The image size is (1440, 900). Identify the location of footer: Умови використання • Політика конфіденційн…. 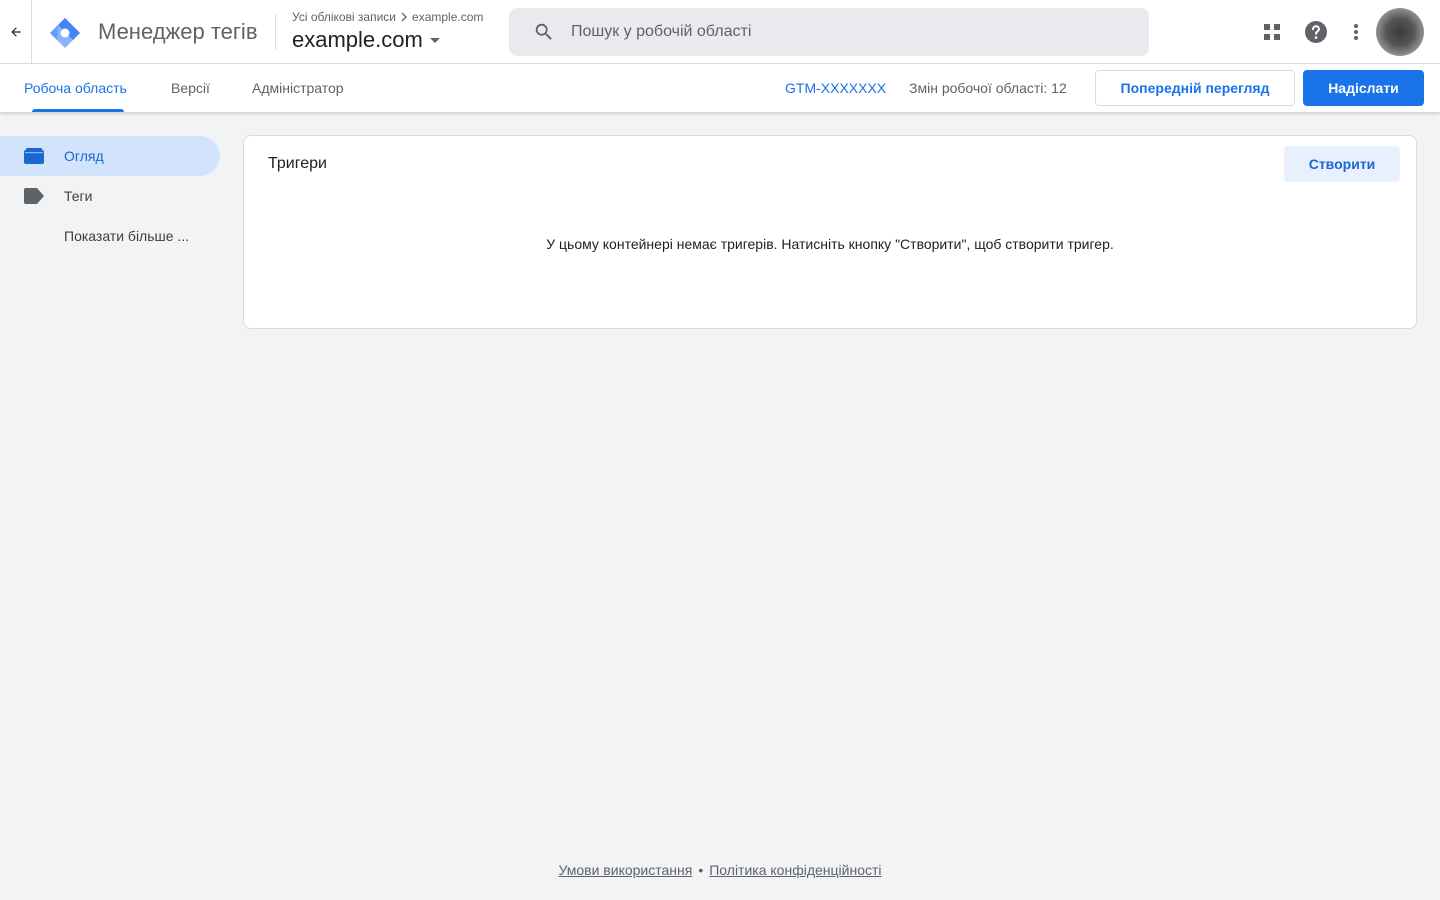
(720, 870).